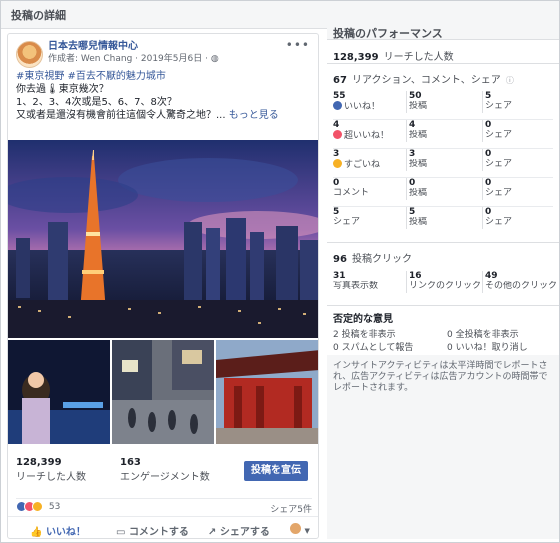 The width and height of the screenshot is (560, 543). What do you see at coordinates (96, 102) in the screenshot?
I see `post-text-line2: 1、2、3、4次或是5、6、7、8次？` at bounding box center [96, 102].